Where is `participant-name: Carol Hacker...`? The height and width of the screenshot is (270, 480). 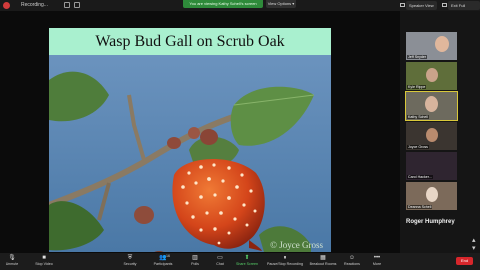 participant-name: Carol Hacker... is located at coordinates (420, 177).